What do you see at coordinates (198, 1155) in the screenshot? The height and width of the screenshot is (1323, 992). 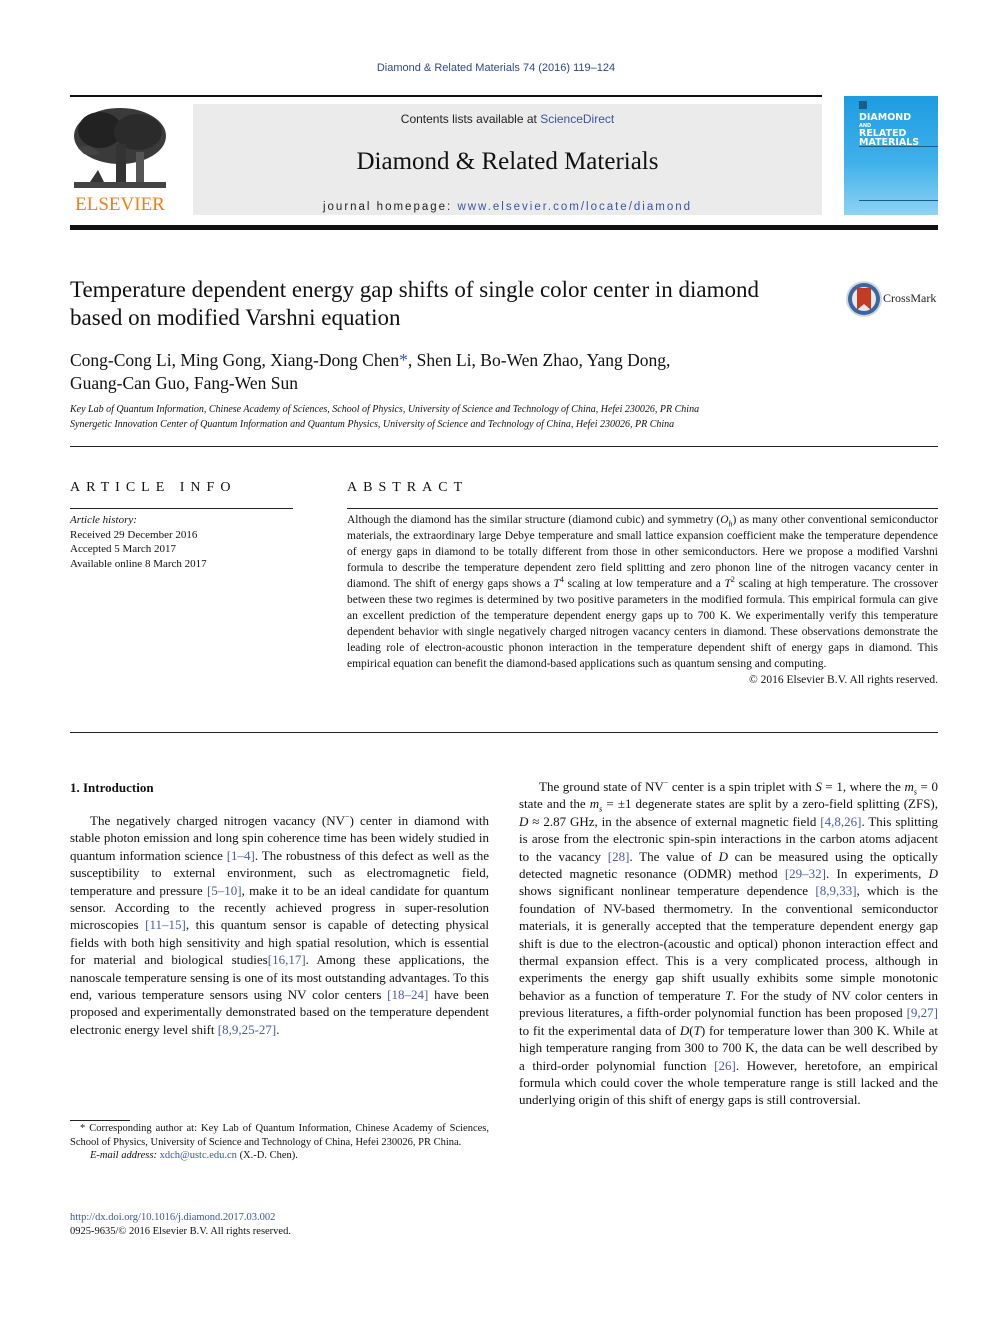 I see `email-link: xdch@ustc.edu.cn` at bounding box center [198, 1155].